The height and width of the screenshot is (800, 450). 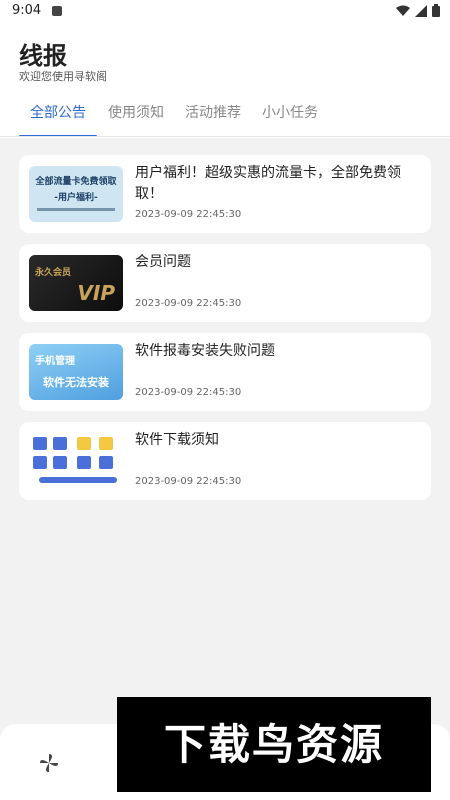 I want to click on tab-usage-notes: 使用须知, so click(x=136, y=119).